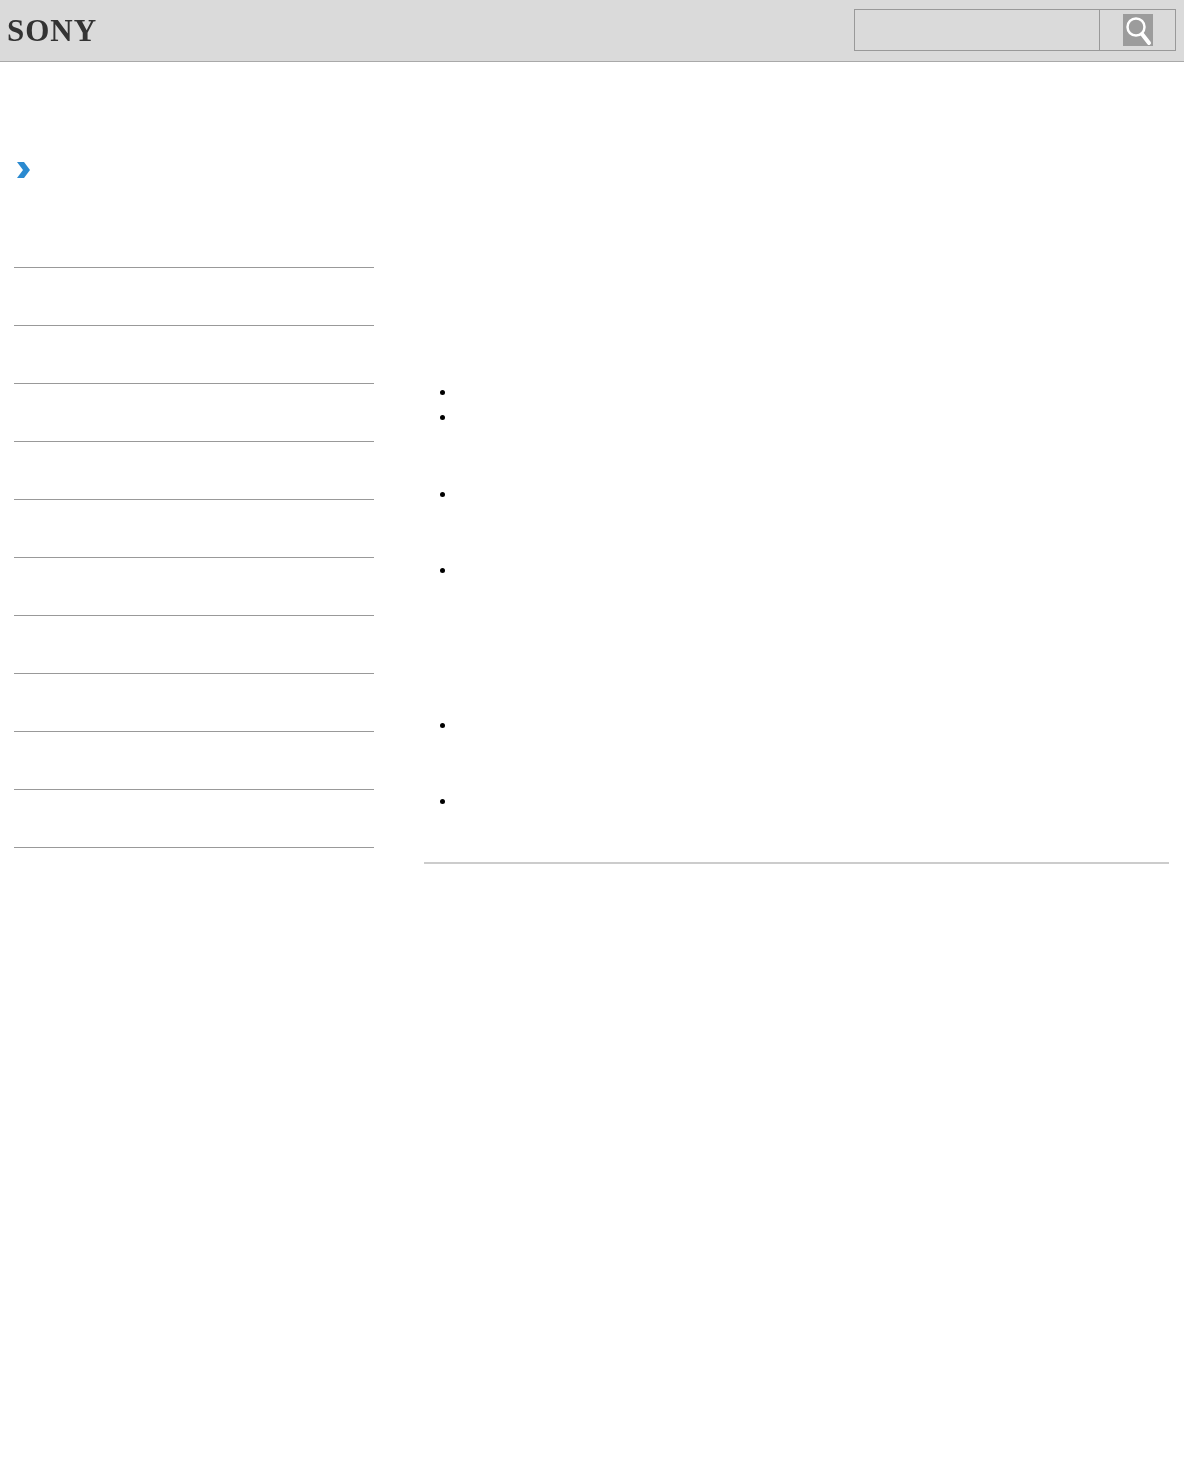 This screenshot has height=1458, width=1184. I want to click on search-field, so click(976, 29).